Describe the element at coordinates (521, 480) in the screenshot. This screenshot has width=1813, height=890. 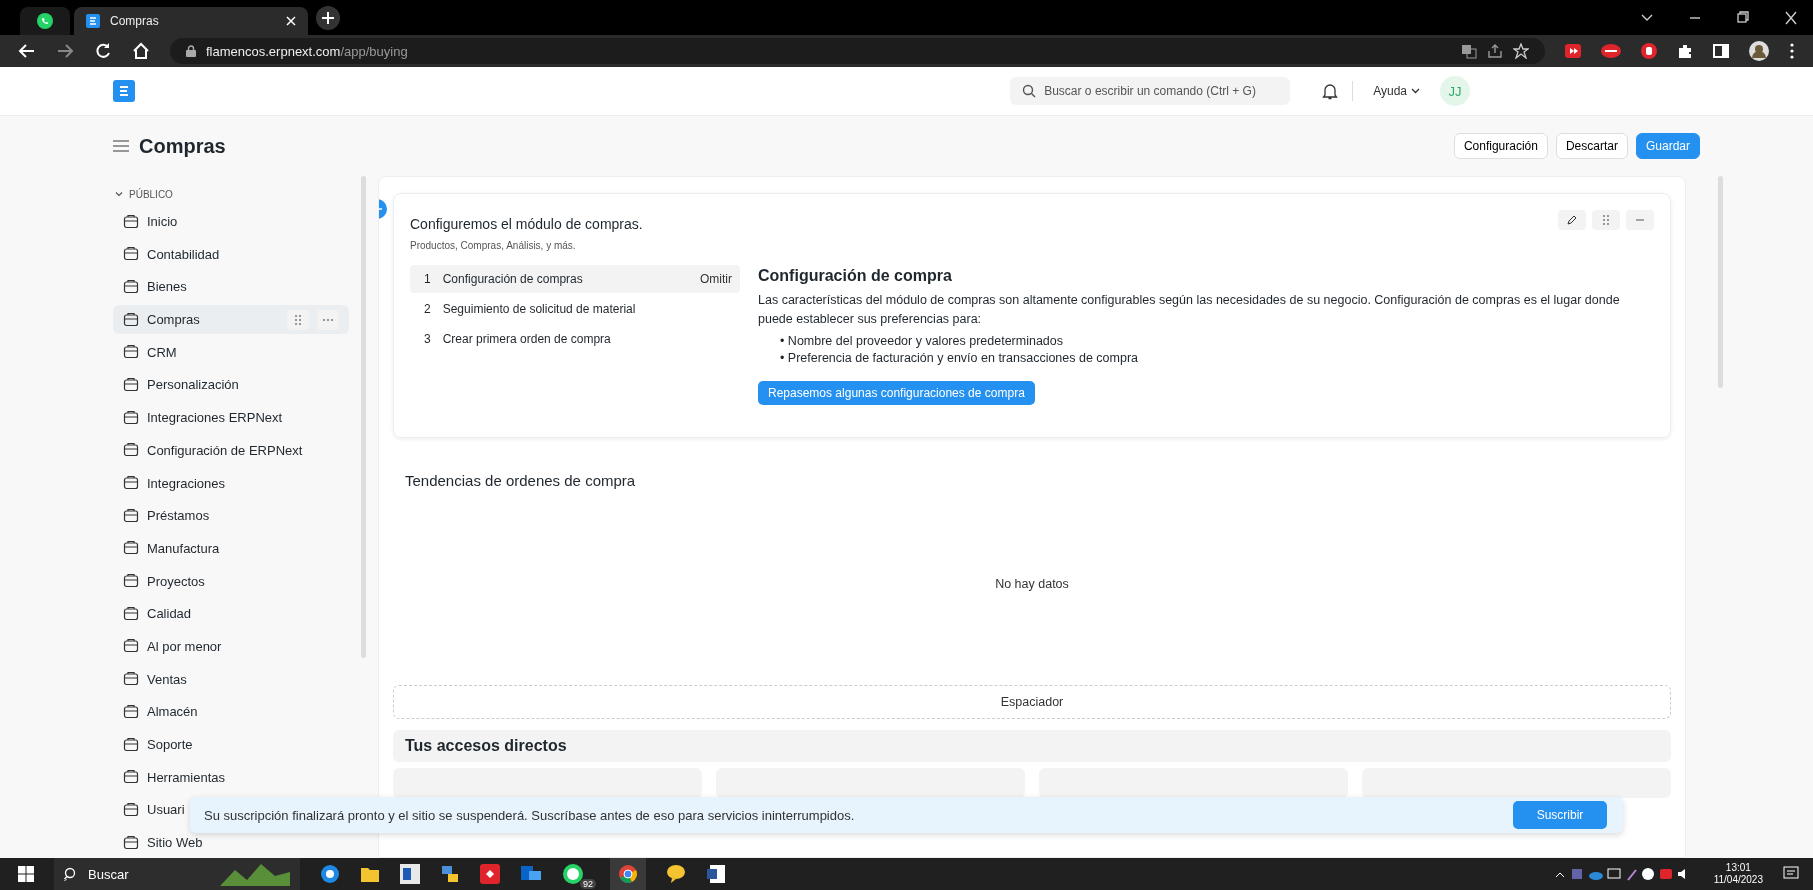
I see `chart-title: Tendencias de ordenes de compra` at that location.